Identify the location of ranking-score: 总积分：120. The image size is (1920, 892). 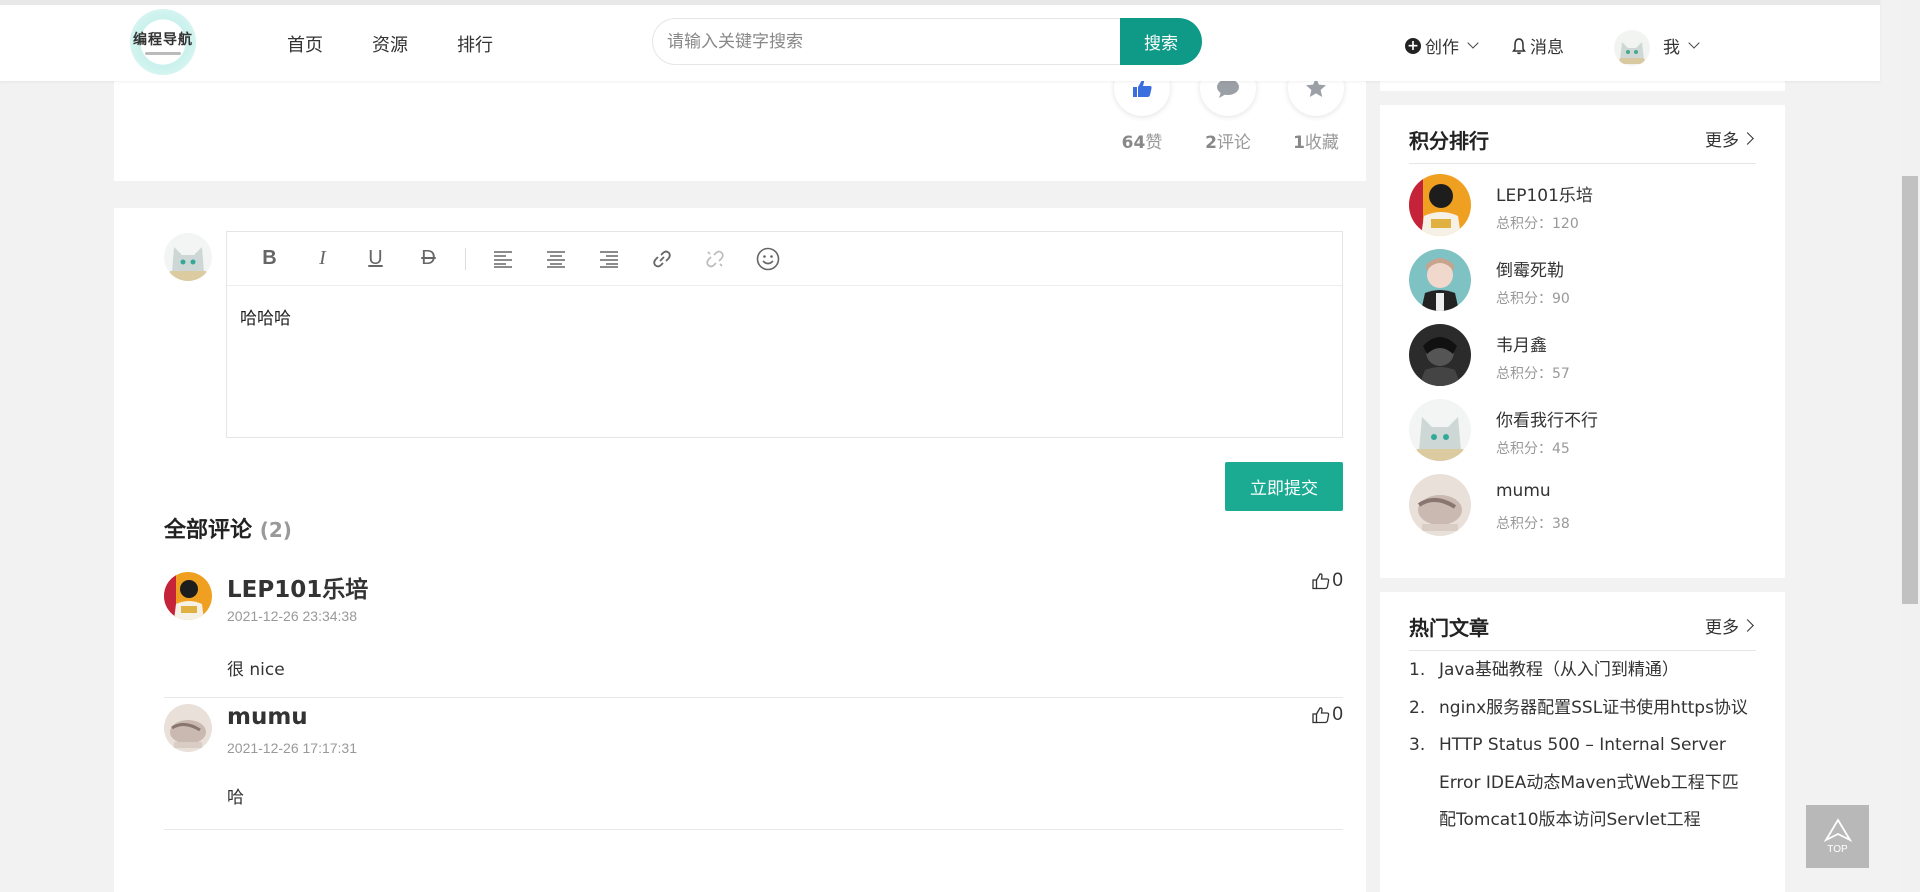
(1537, 224).